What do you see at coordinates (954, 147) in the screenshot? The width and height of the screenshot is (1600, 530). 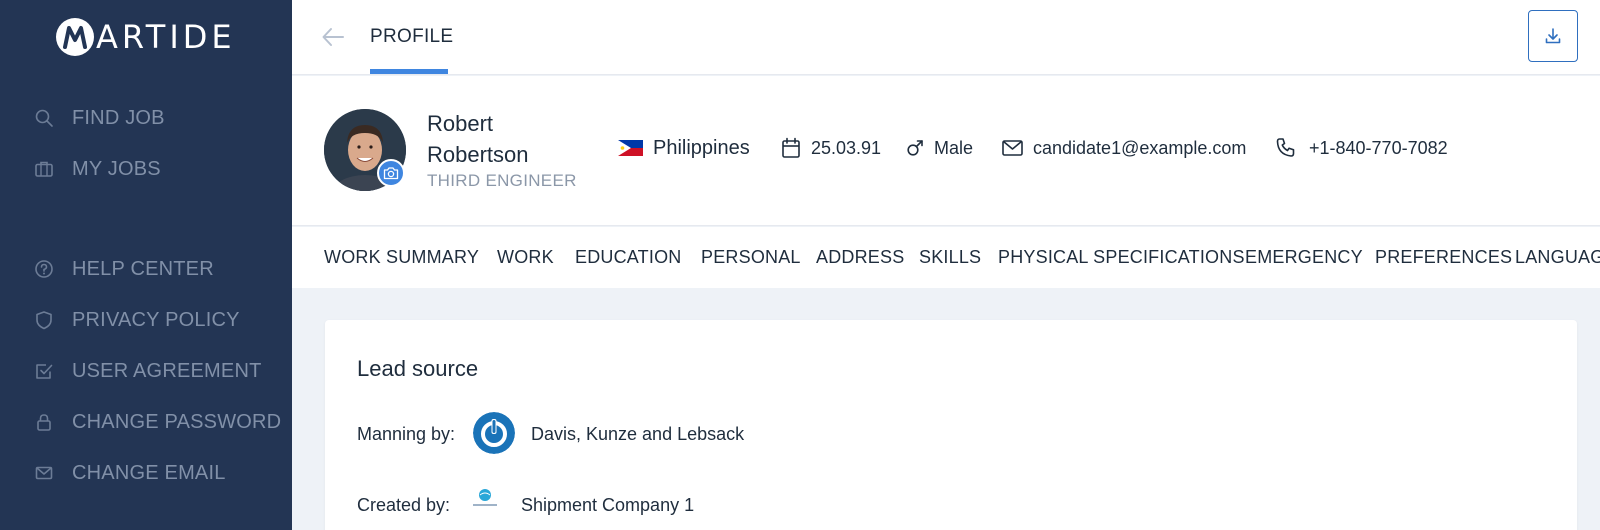 I see `gender-text: Male` at bounding box center [954, 147].